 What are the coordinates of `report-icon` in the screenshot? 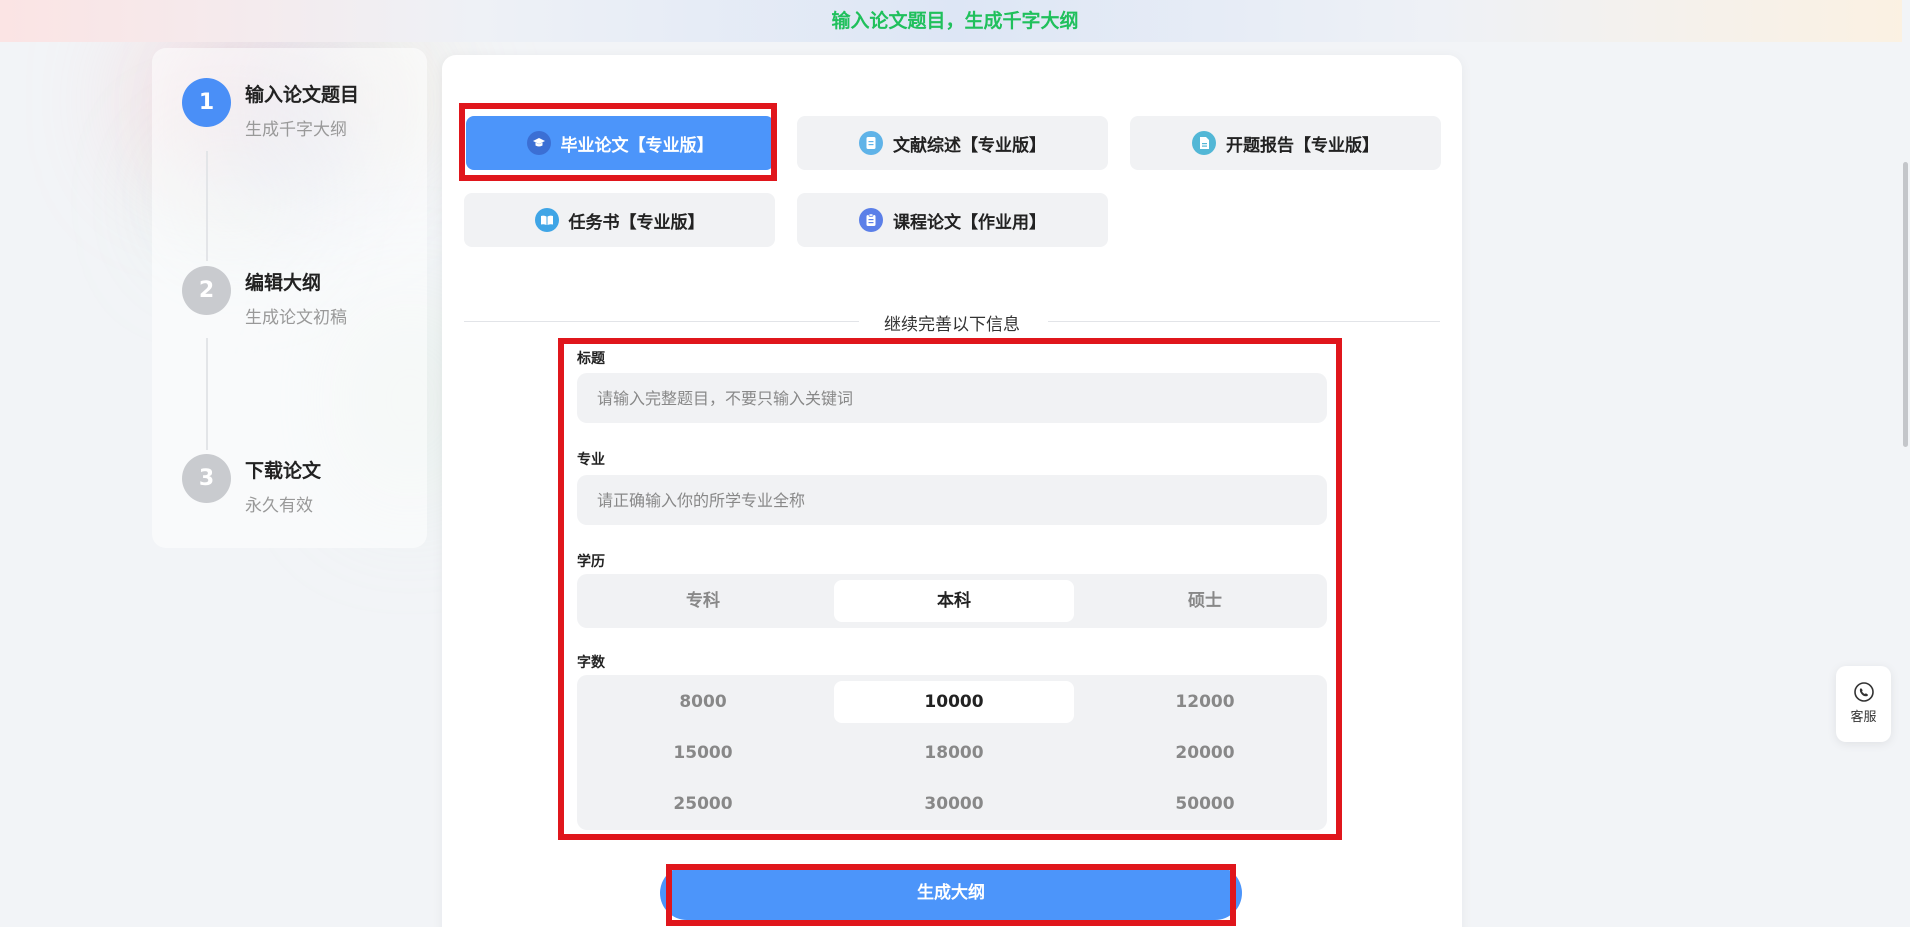 It's located at (1204, 143).